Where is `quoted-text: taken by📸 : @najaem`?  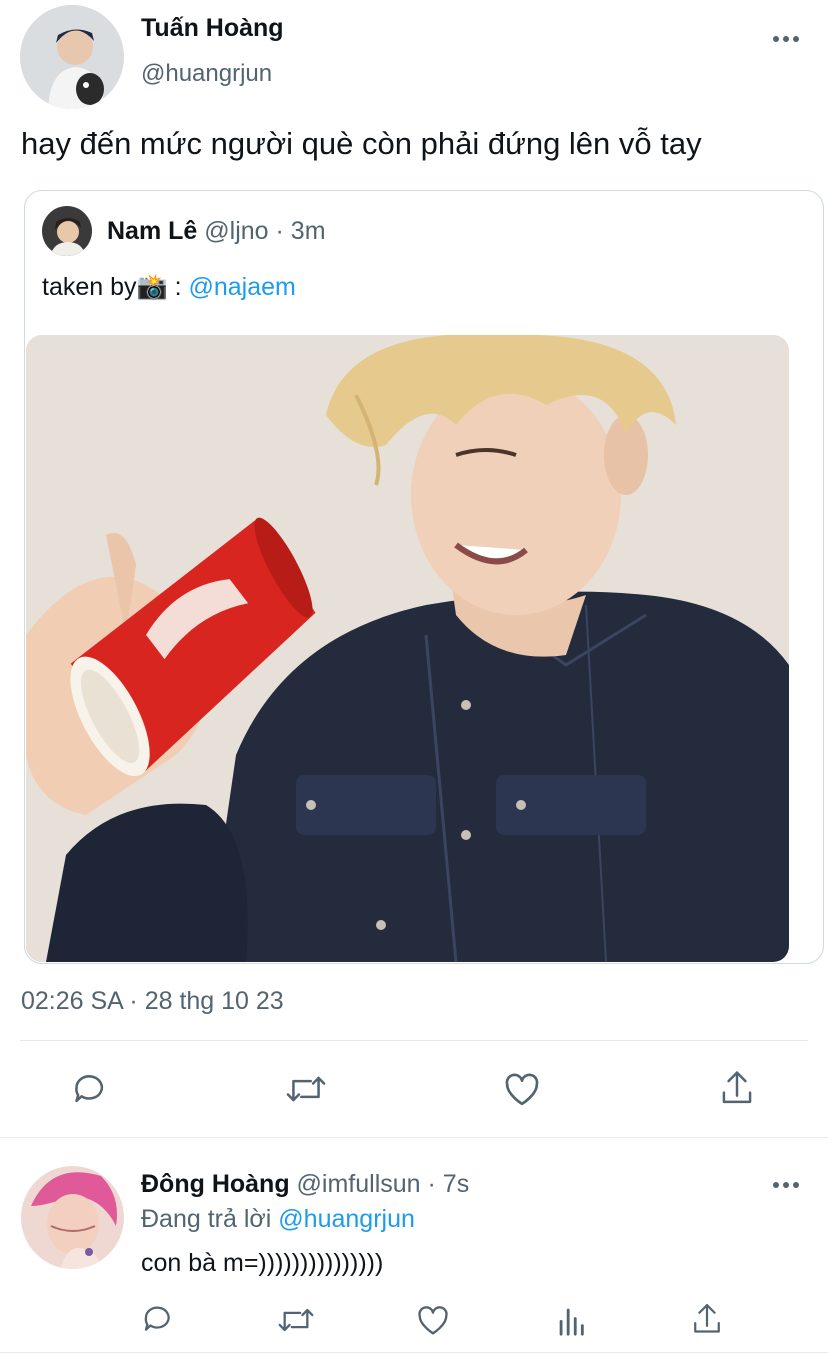 quoted-text: taken by📸 : @najaem is located at coordinates (169, 287).